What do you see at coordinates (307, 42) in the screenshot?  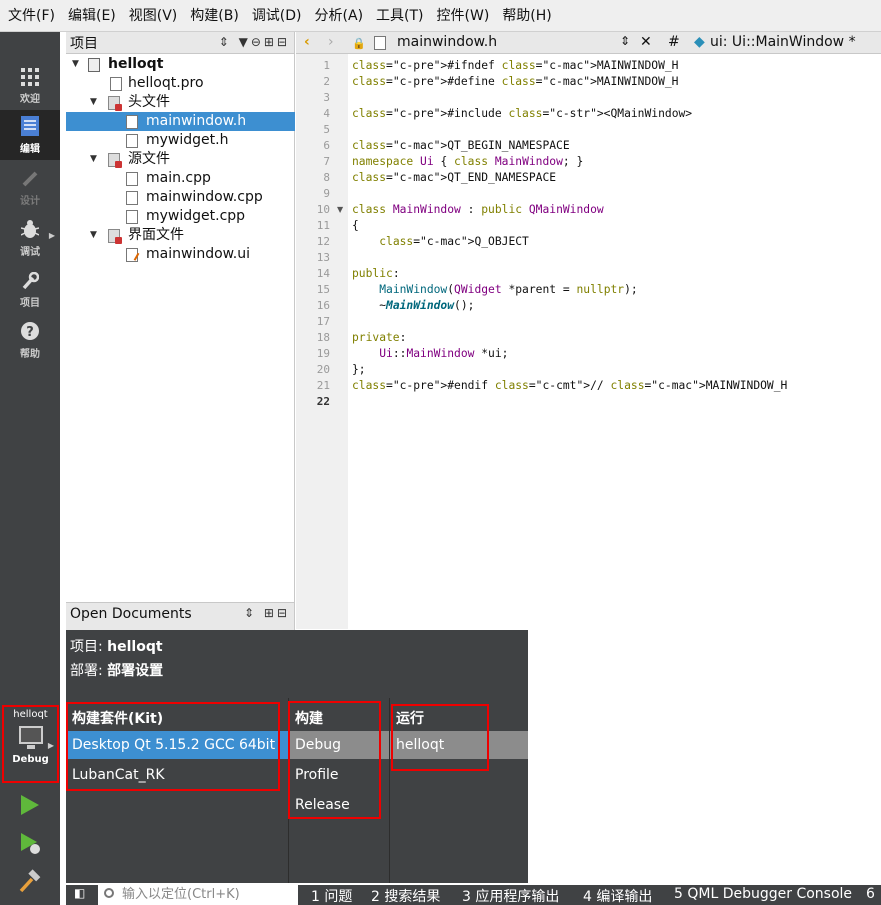 I see `back-arrow-icon: ‹` at bounding box center [307, 42].